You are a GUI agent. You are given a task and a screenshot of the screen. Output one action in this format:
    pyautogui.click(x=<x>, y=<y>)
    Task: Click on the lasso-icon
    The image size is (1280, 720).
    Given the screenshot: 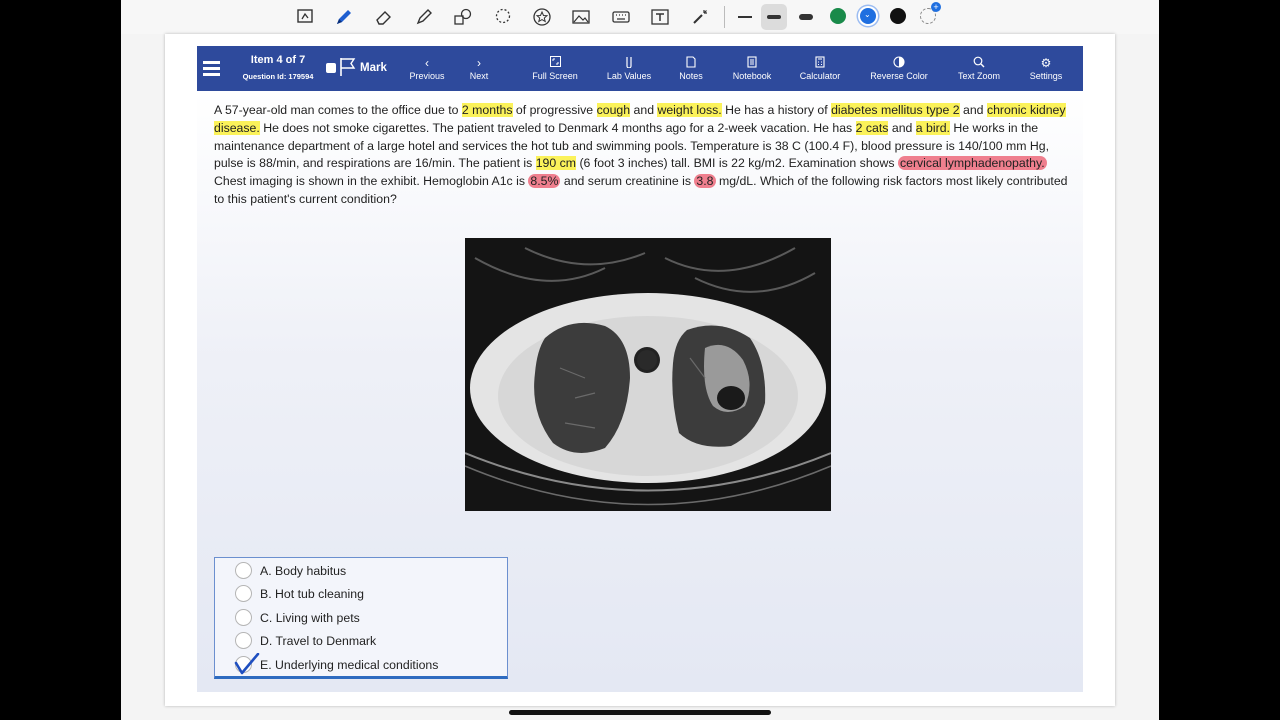 What is the action you would take?
    pyautogui.click(x=503, y=17)
    